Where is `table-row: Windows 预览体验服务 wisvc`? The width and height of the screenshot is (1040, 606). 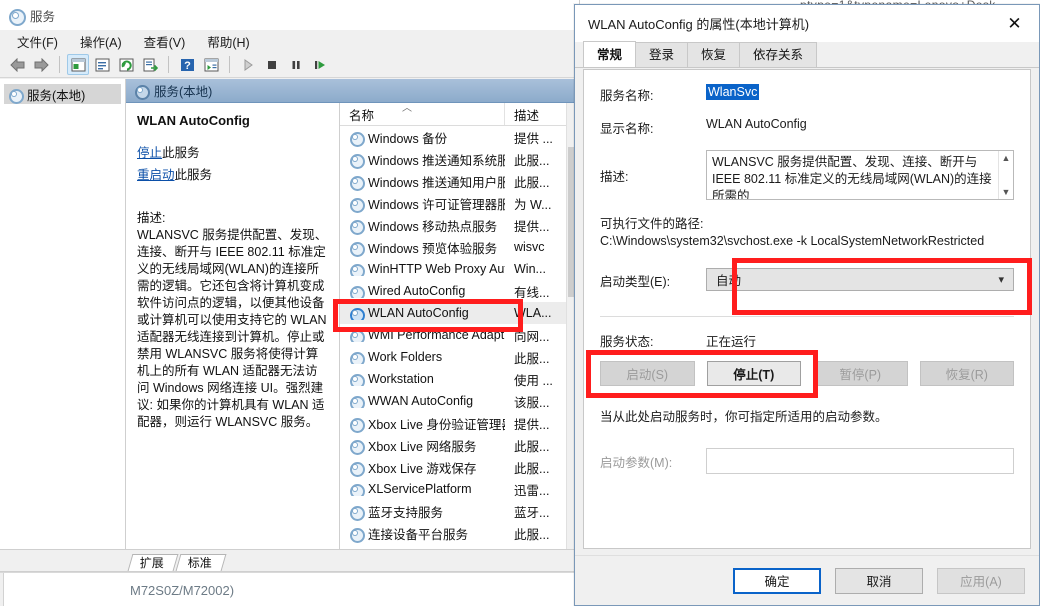 table-row: Windows 预览体验服务 wisvc is located at coordinates (459, 247).